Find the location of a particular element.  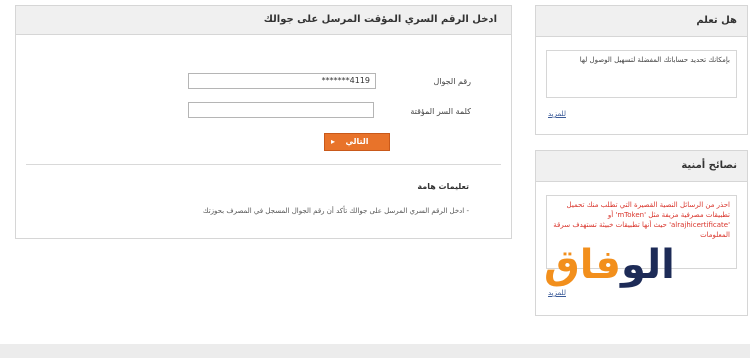

security-tips-title: نصائح أمنية is located at coordinates (641, 166).